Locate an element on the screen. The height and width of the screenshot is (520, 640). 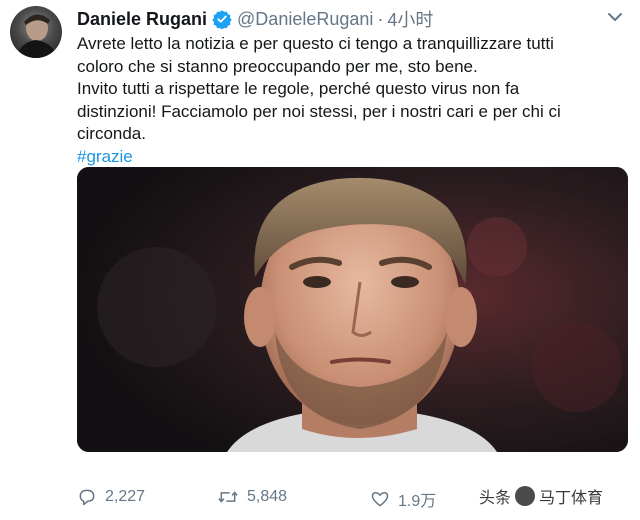
verified-badge-icon is located at coordinates (222, 19).